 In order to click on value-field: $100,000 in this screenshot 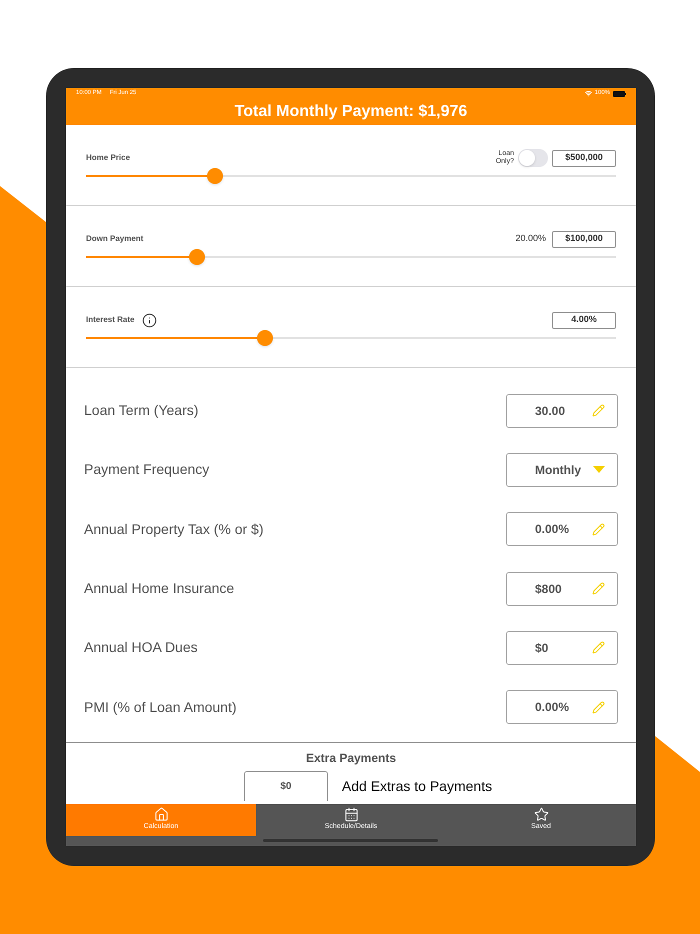, I will do `click(584, 239)`.